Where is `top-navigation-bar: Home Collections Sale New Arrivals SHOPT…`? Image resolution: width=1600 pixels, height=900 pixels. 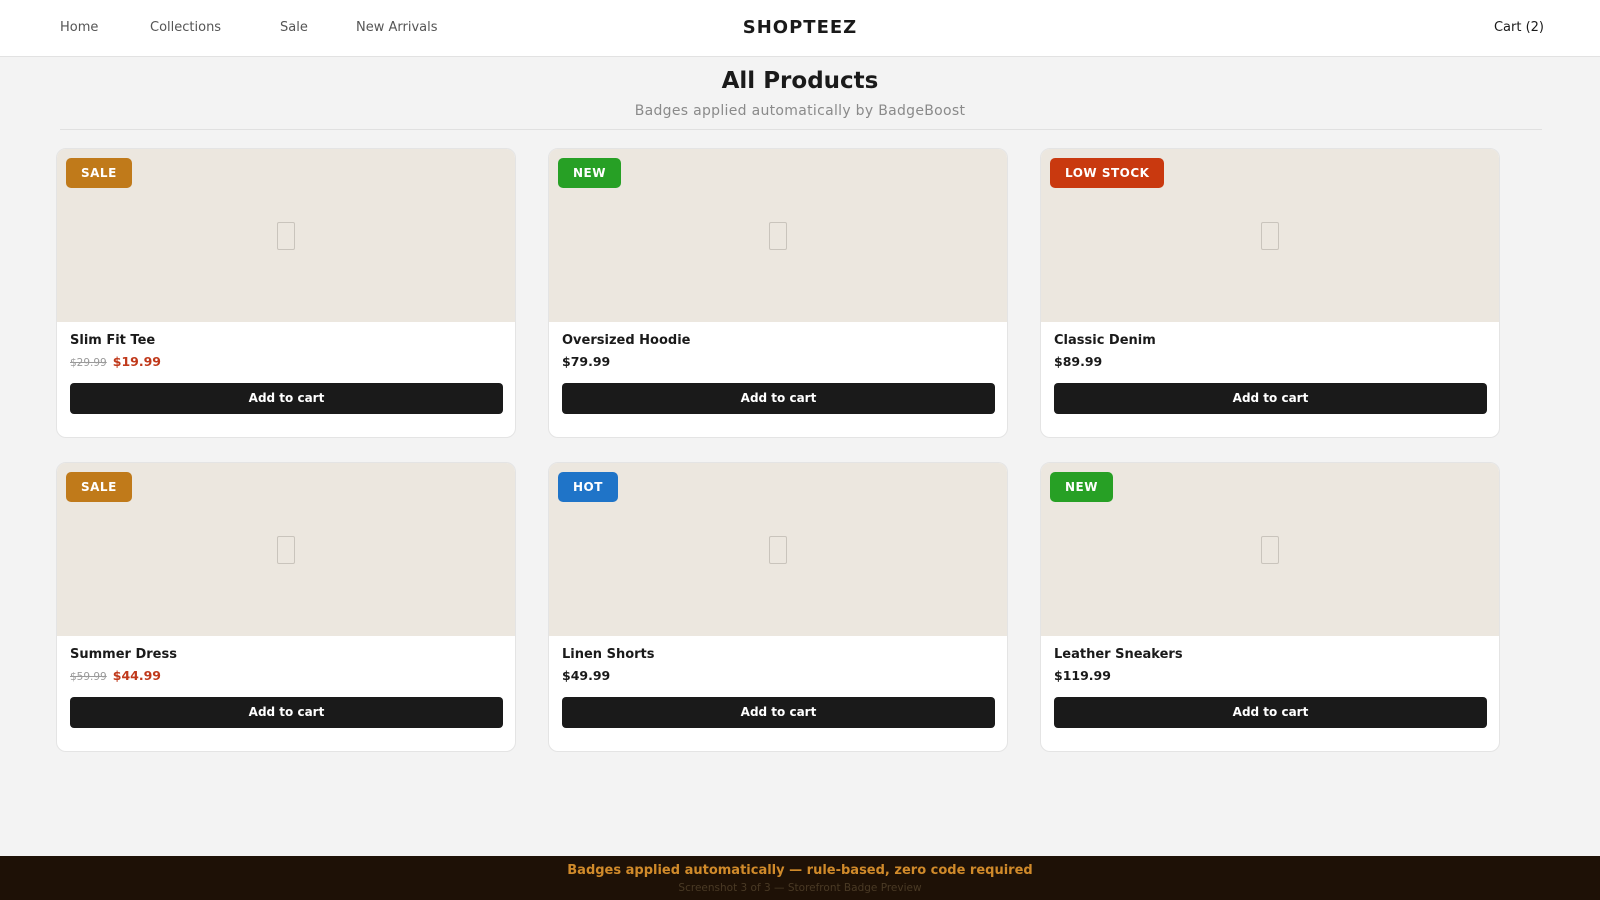 top-navigation-bar: Home Collections Sale New Arrivals SHOPT… is located at coordinates (800, 28).